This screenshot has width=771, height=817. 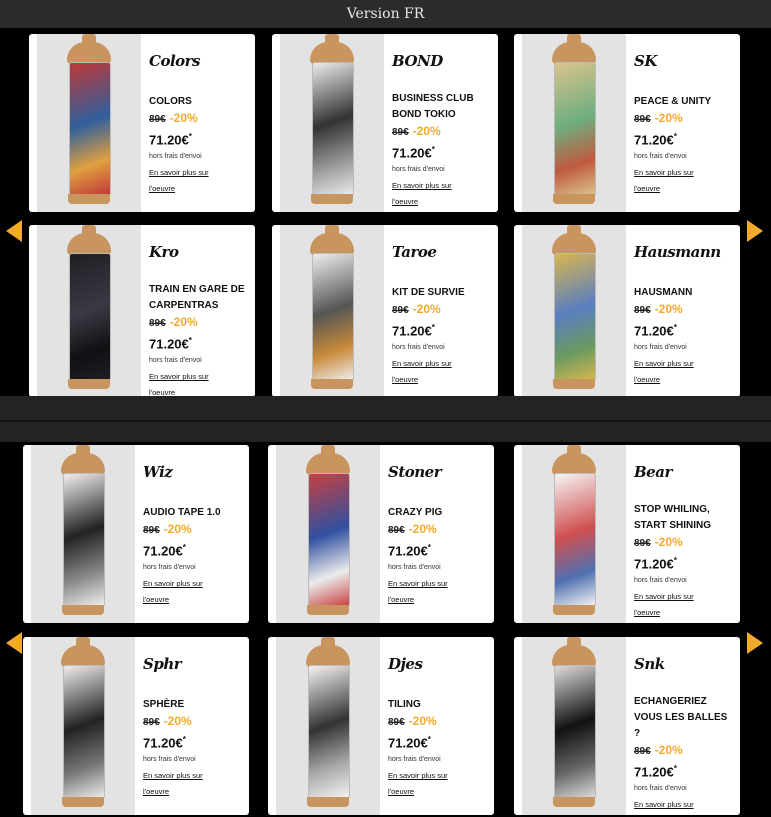 What do you see at coordinates (193, 705) in the screenshot?
I see `product-title: SPHÈRE` at bounding box center [193, 705].